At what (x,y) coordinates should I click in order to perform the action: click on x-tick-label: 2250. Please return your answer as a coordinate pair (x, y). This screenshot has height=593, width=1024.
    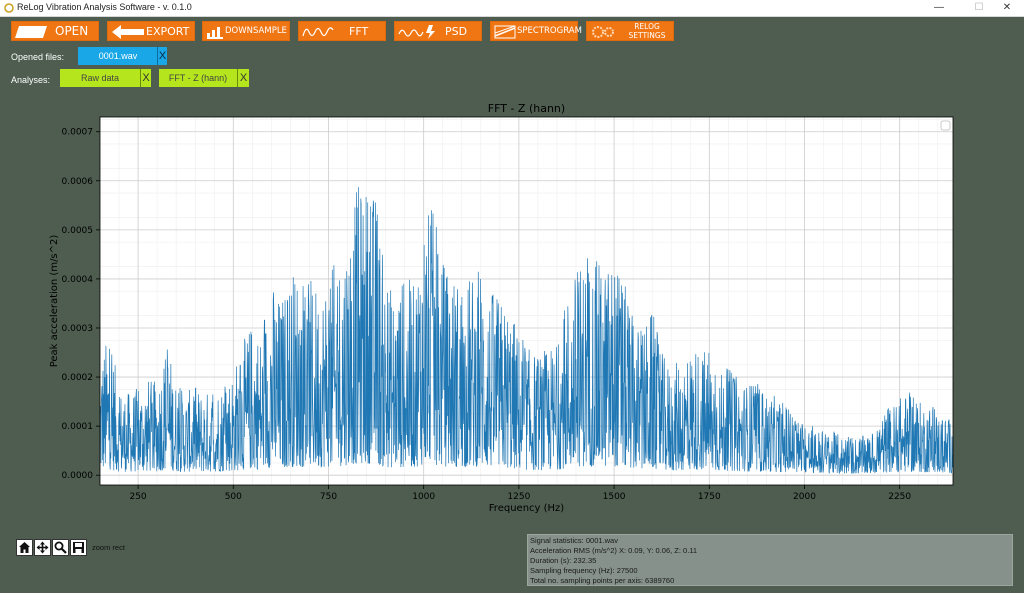
    Looking at the image, I should click on (899, 497).